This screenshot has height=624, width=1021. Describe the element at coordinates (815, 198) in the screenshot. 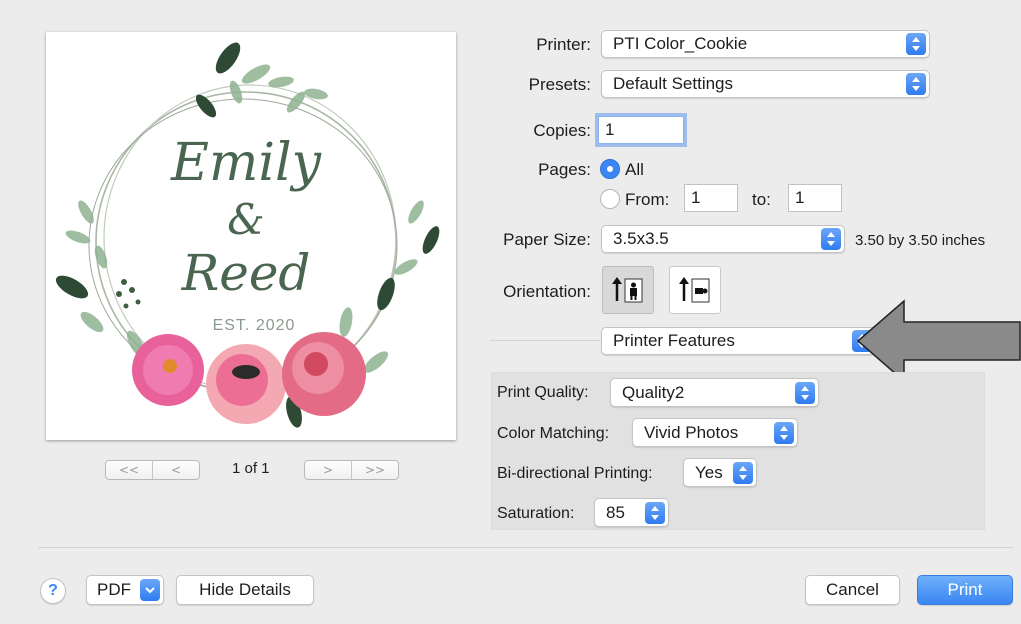

I see `pages-to-input: 1` at that location.